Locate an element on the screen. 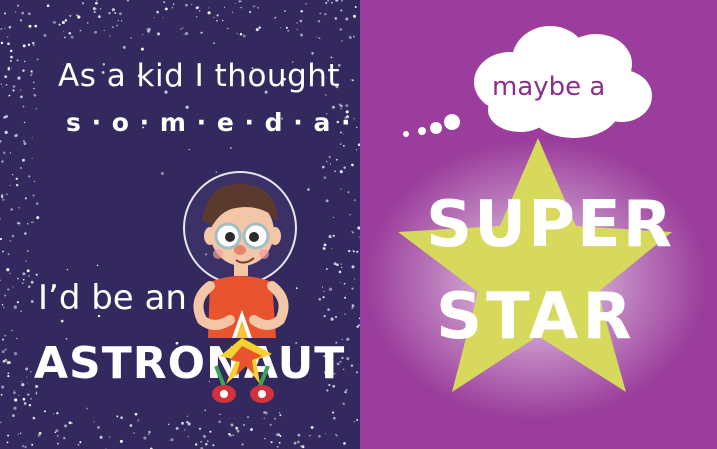  star-text: STAR is located at coordinates (536, 317).